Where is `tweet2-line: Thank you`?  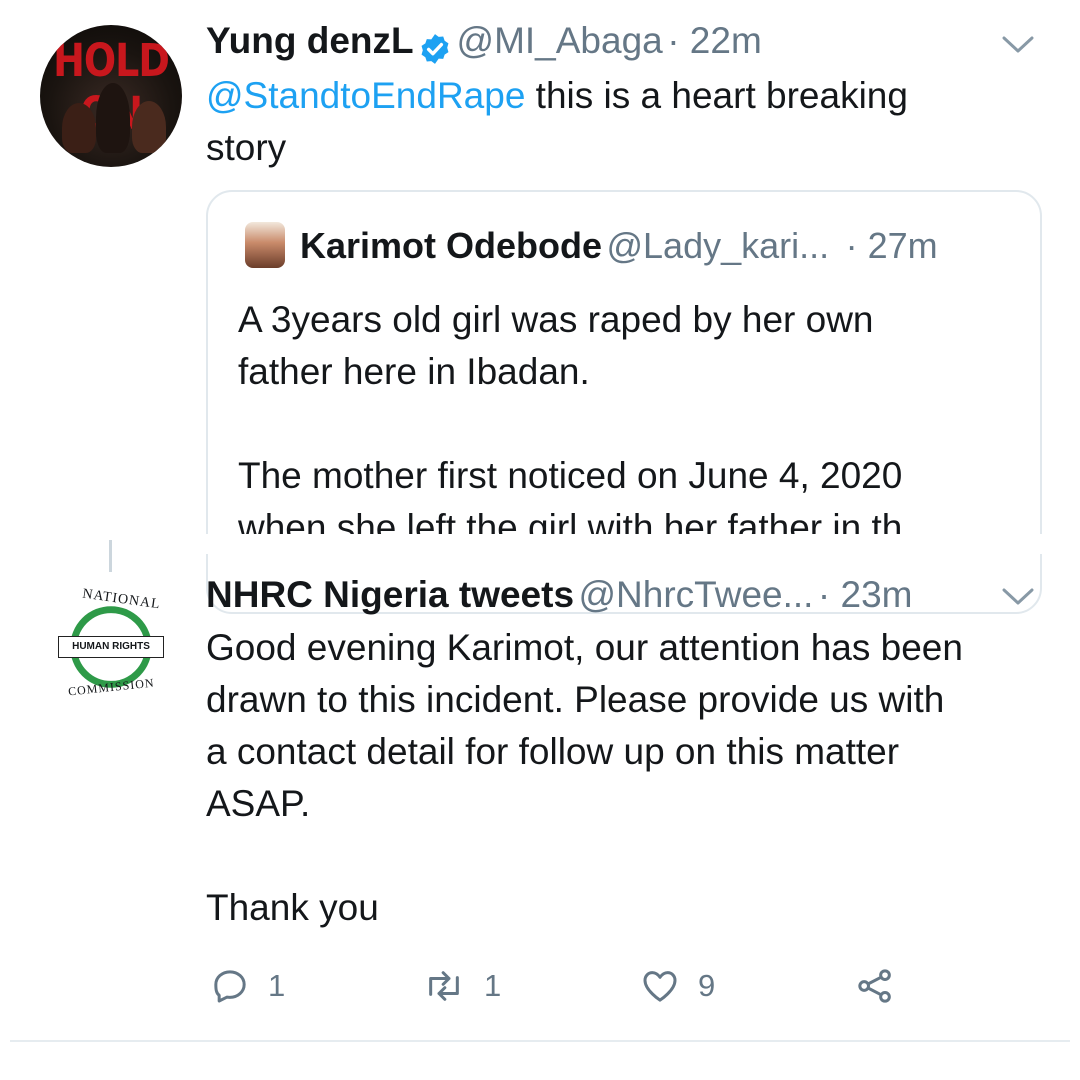
tweet2-line: Thank you is located at coordinates (292, 907).